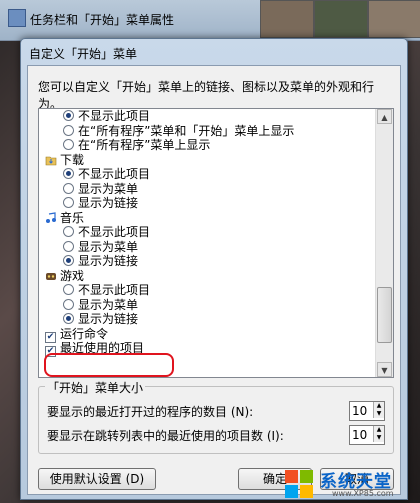  I want to click on recent-programs-value: 10, so click(360, 411).